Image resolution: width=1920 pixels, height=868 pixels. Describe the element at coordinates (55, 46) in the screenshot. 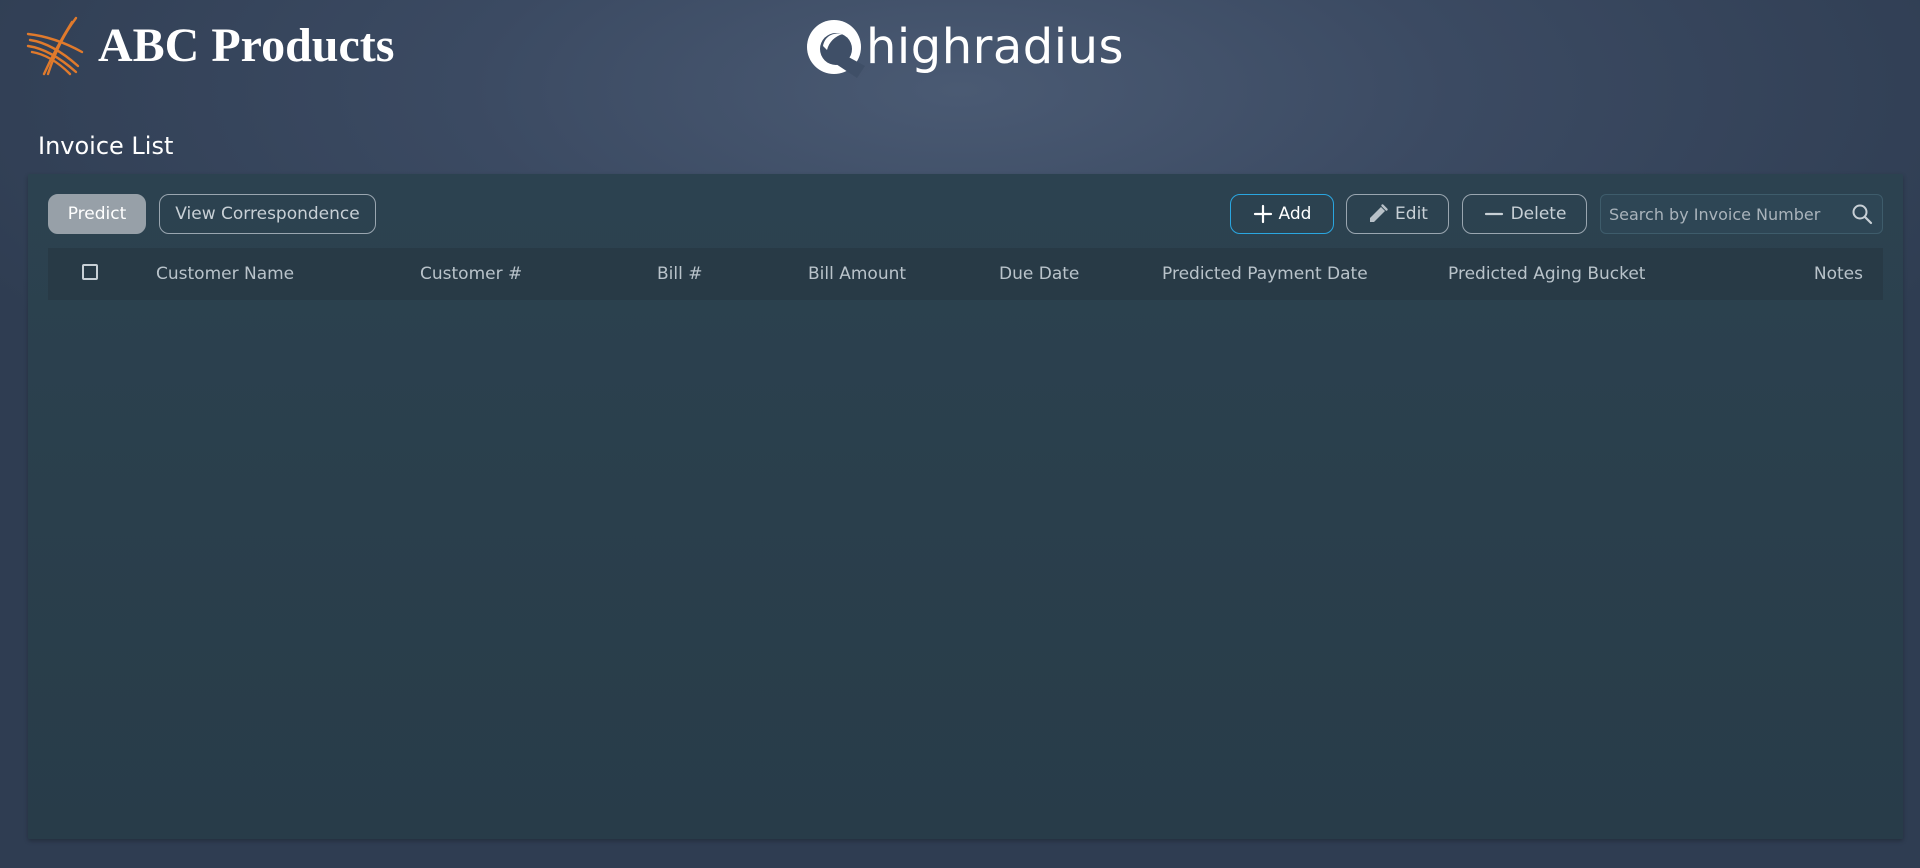

I see `abc-crossed-lines-icon` at that location.